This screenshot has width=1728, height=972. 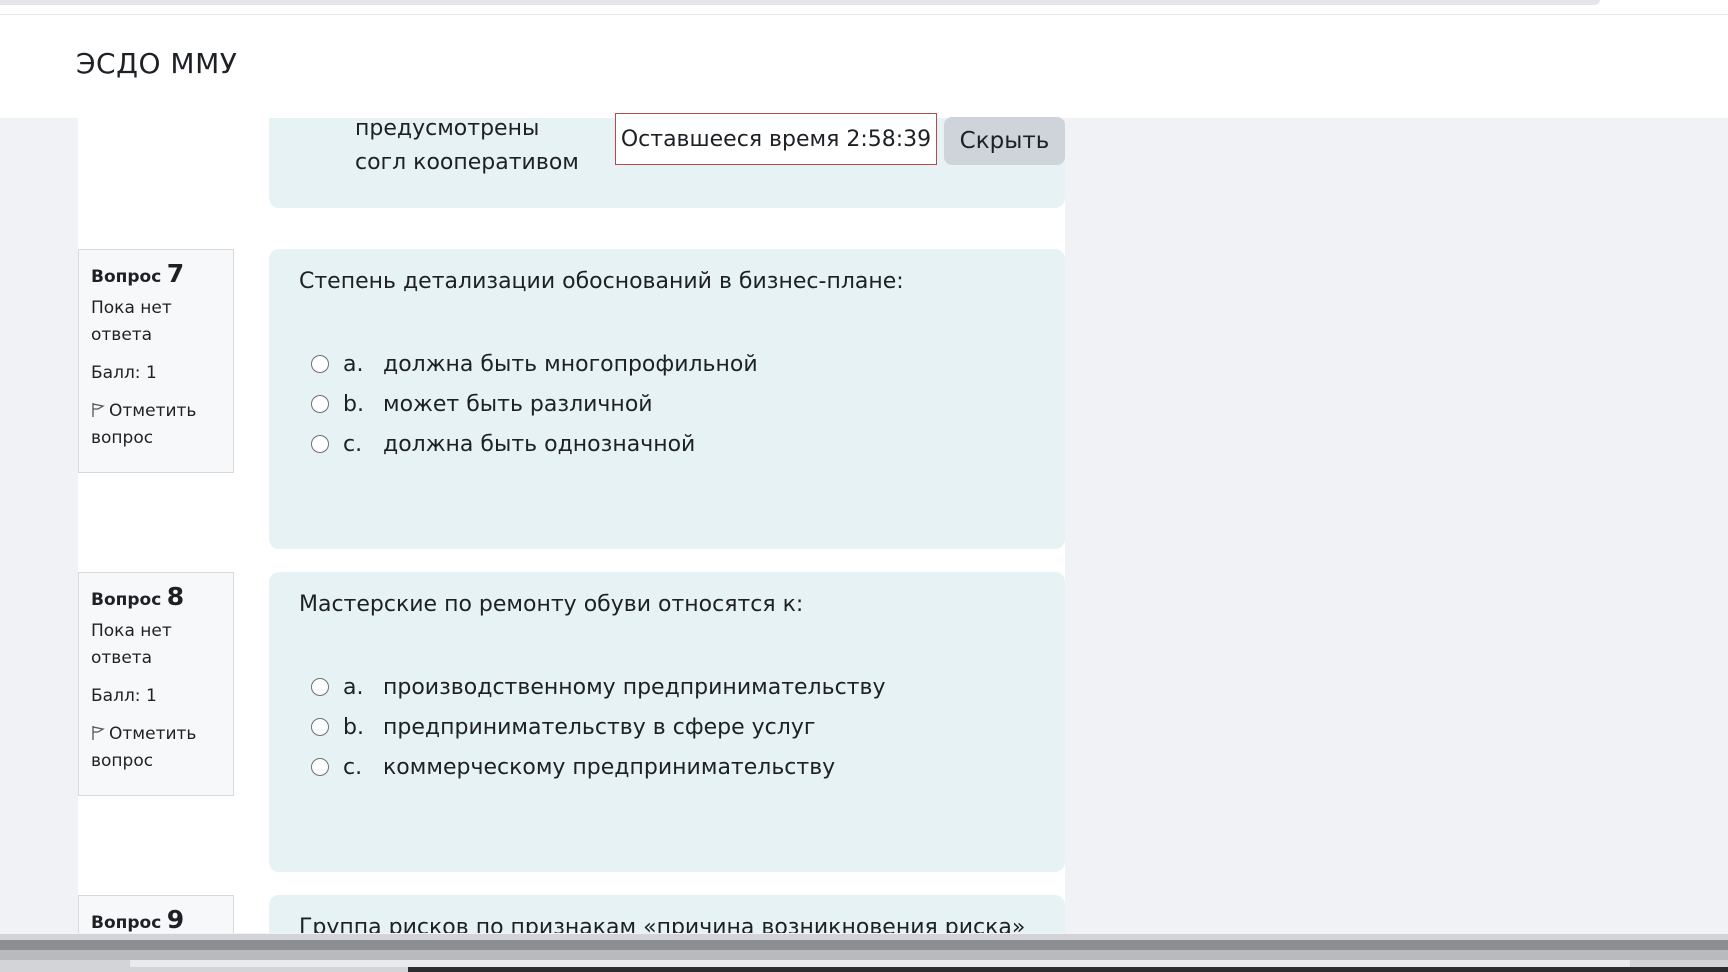 What do you see at coordinates (570, 364) in the screenshot?
I see `answer-text: должна быть многопрофильной` at bounding box center [570, 364].